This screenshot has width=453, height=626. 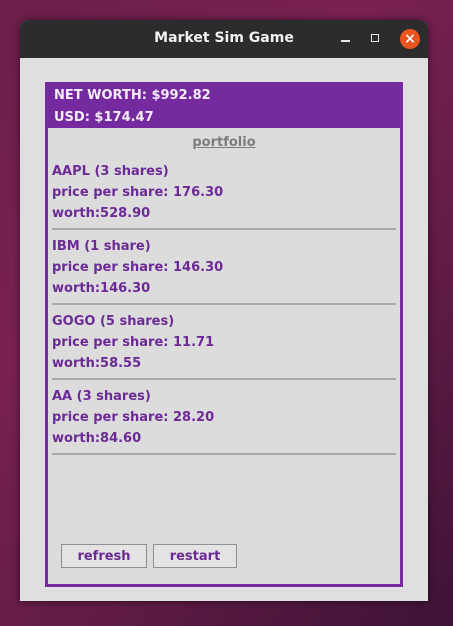 I want to click on maximize-icon, so click(x=376, y=39).